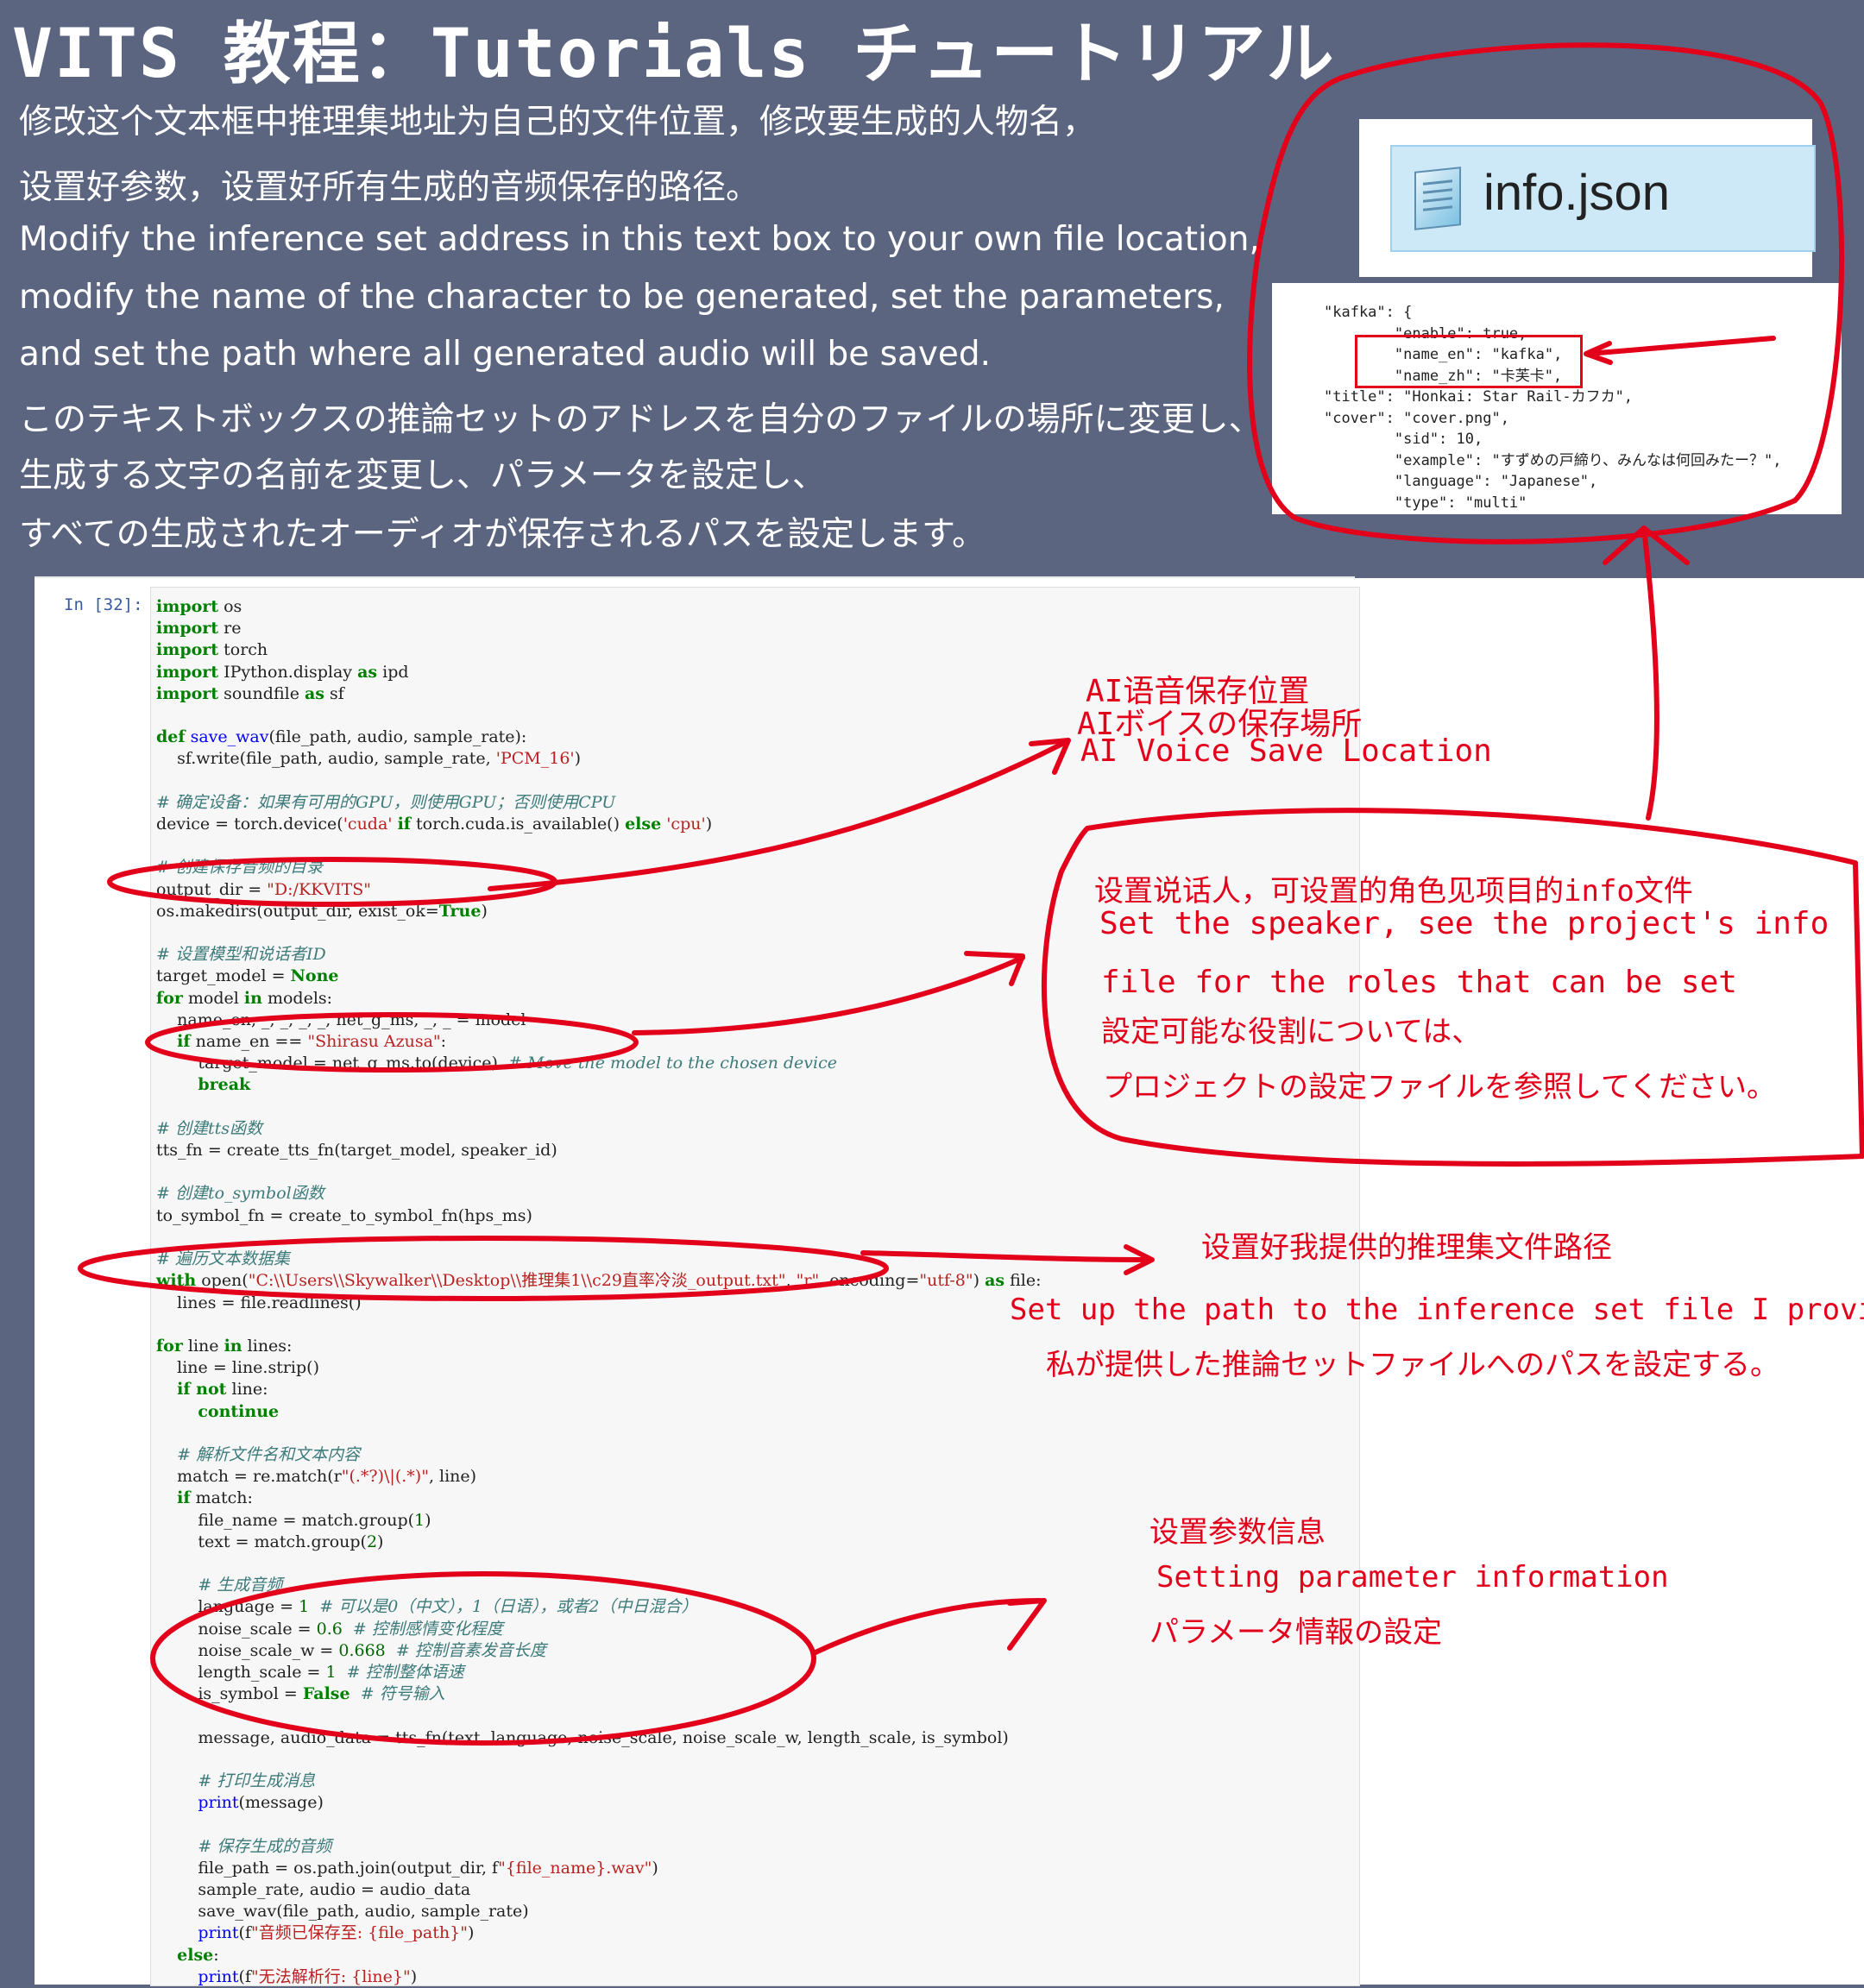 Image resolution: width=1864 pixels, height=1988 pixels. I want to click on notepad-file-icon, so click(1437, 198).